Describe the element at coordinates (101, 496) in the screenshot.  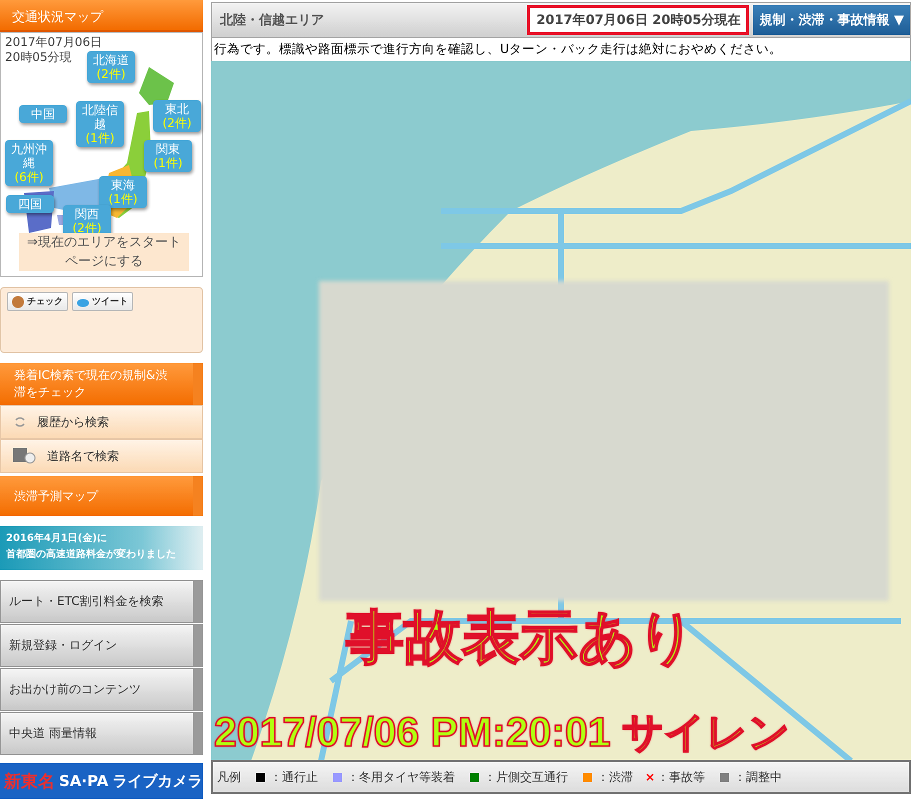
I see `forecast-map-button: 渋滞予測マップ` at that location.